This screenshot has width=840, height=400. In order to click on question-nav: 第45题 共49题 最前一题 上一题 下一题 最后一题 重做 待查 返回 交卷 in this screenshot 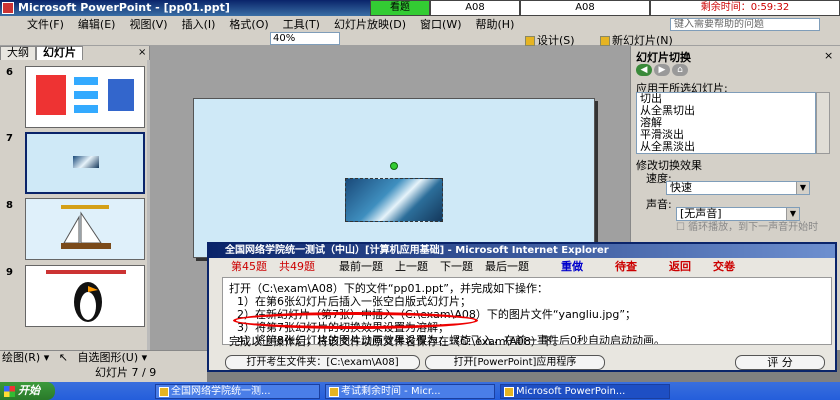, I will do `click(525, 267)`.